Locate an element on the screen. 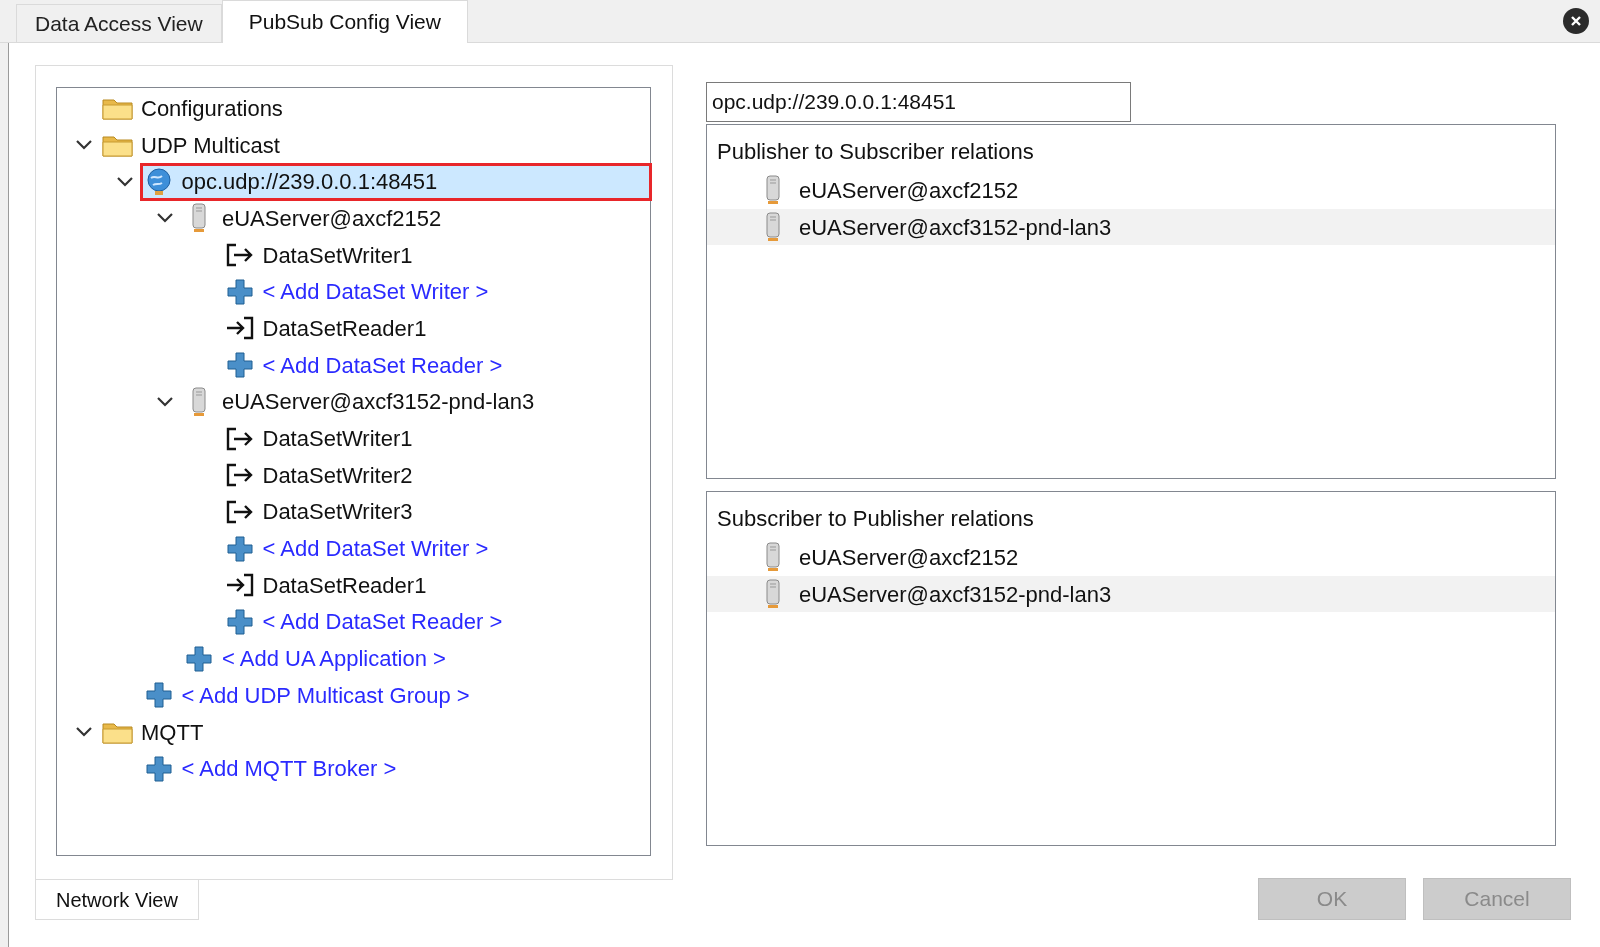  tab: Data Access View is located at coordinates (119, 23).